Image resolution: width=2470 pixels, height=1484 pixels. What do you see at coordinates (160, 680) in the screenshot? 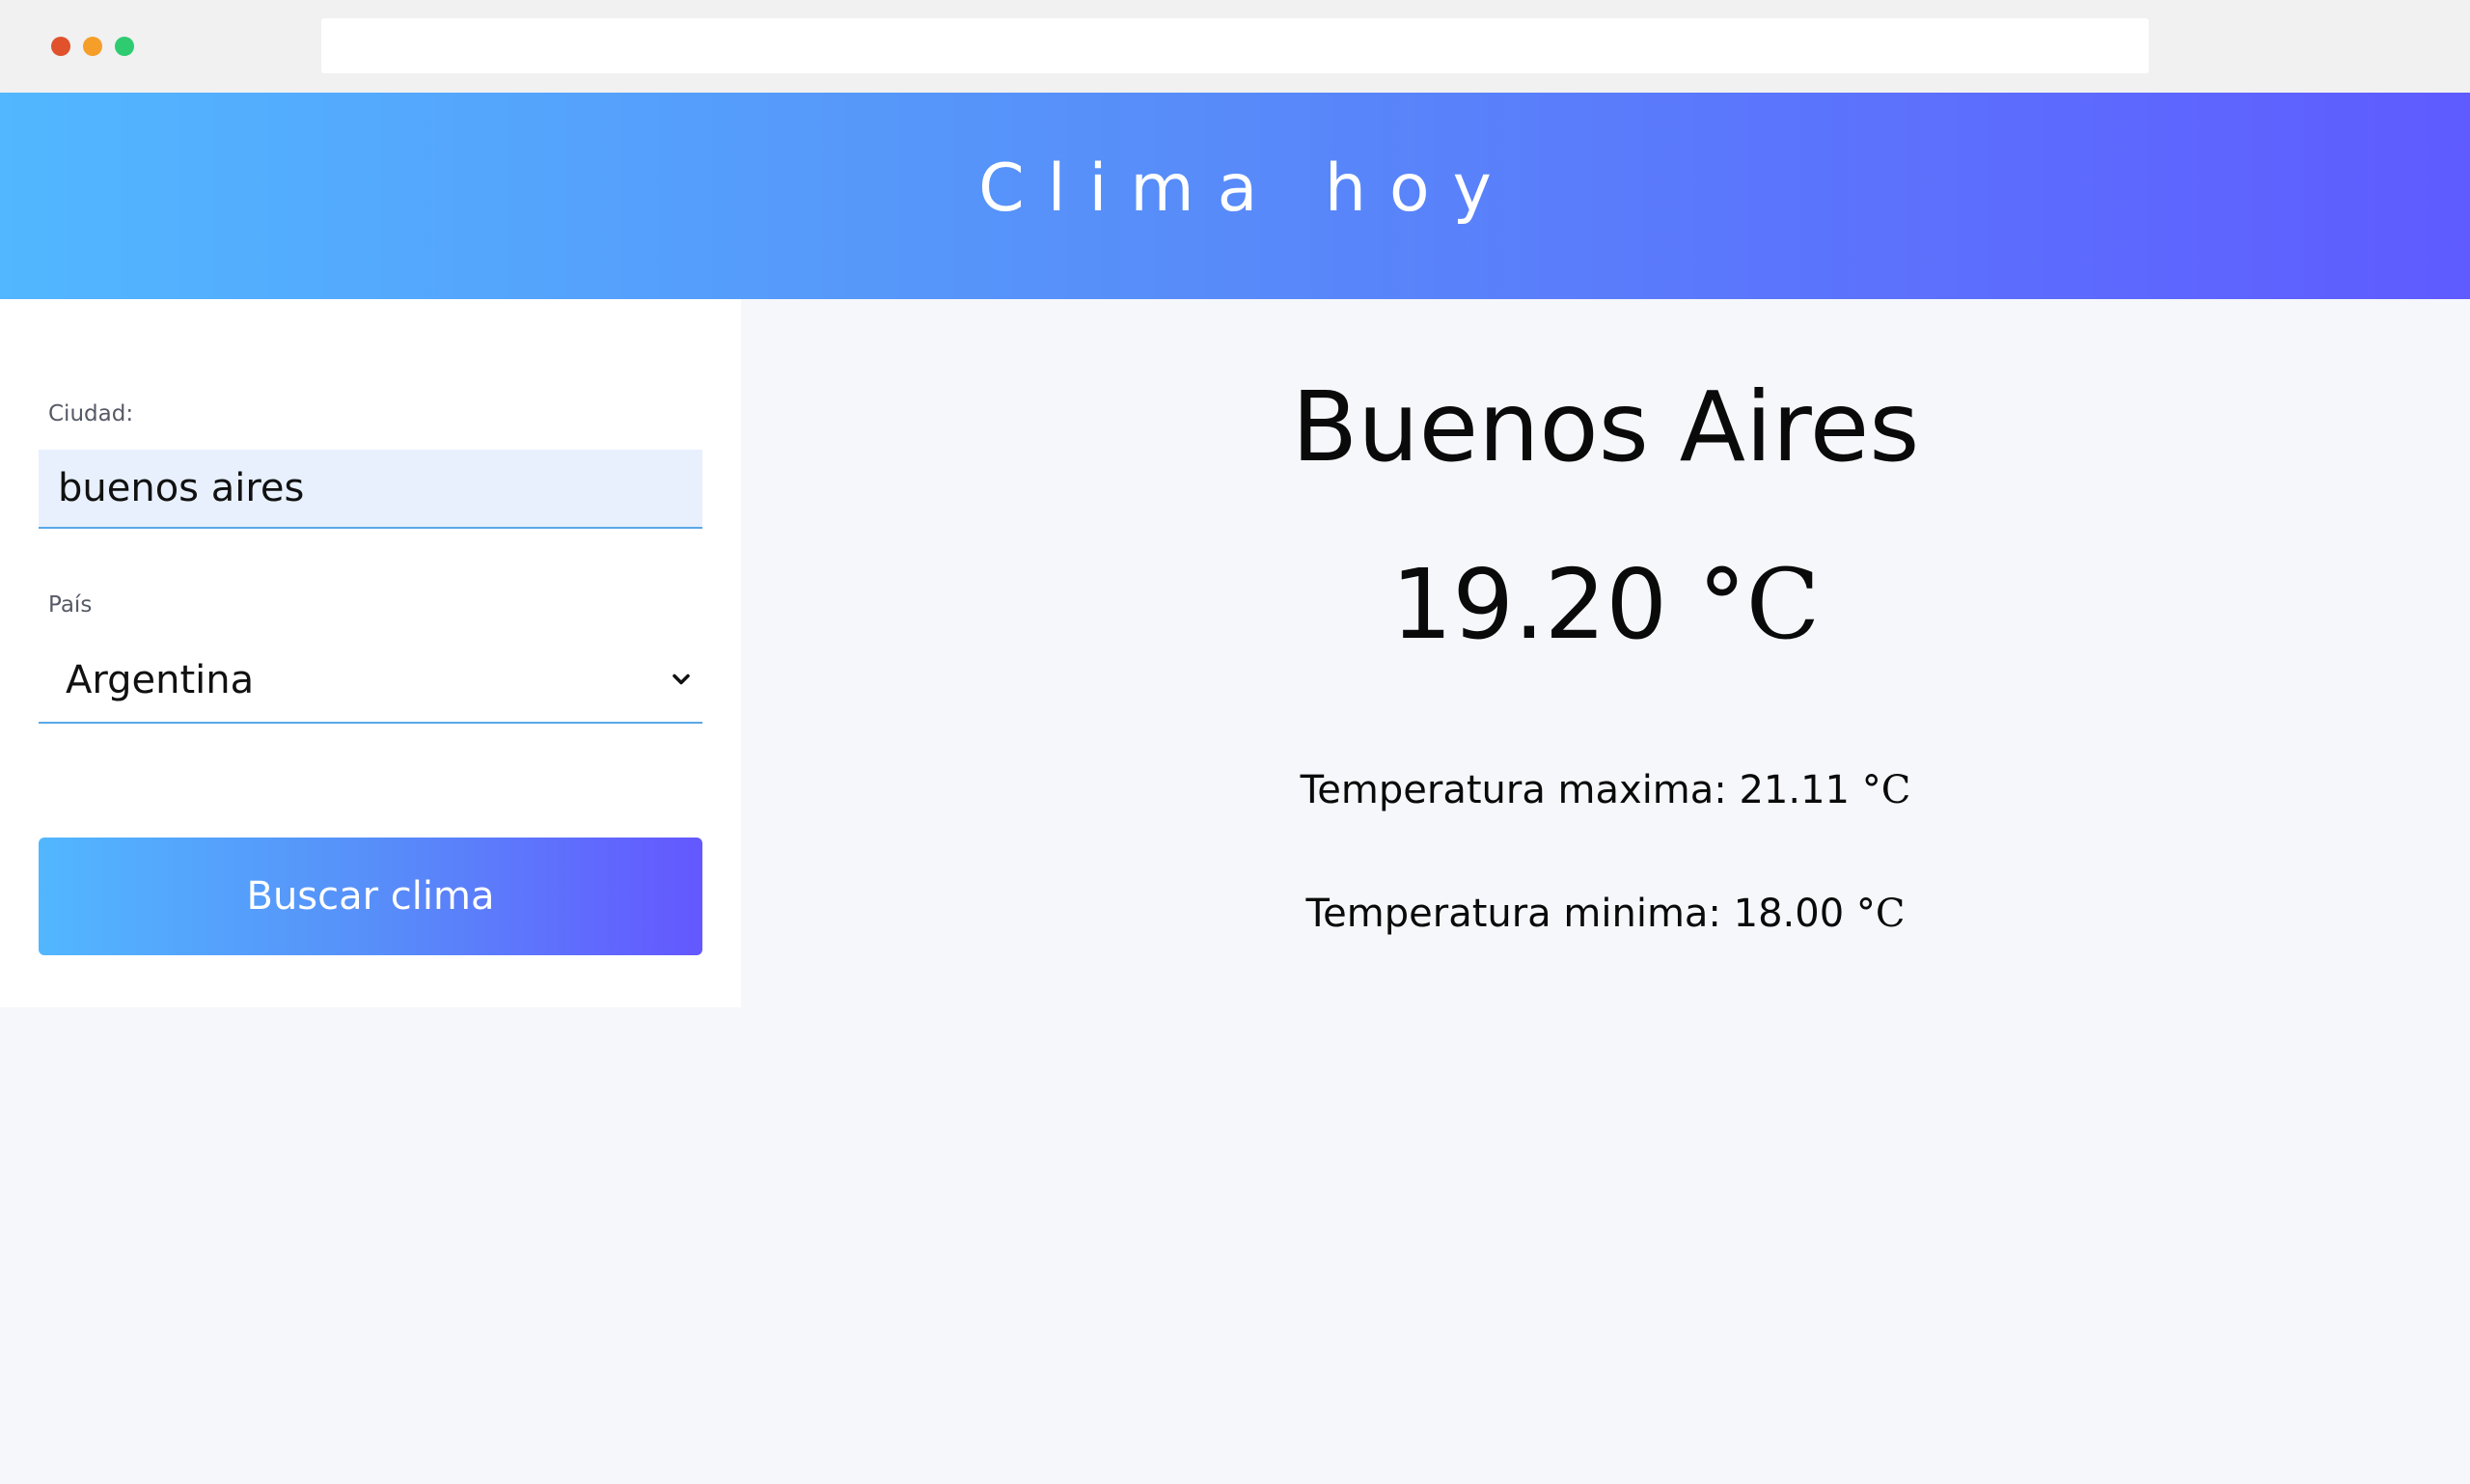
I see `country-selected-value: Argentina` at bounding box center [160, 680].